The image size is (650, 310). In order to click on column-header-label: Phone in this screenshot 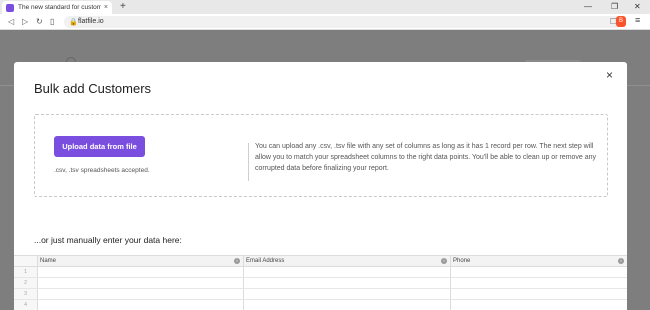, I will do `click(462, 261)`.